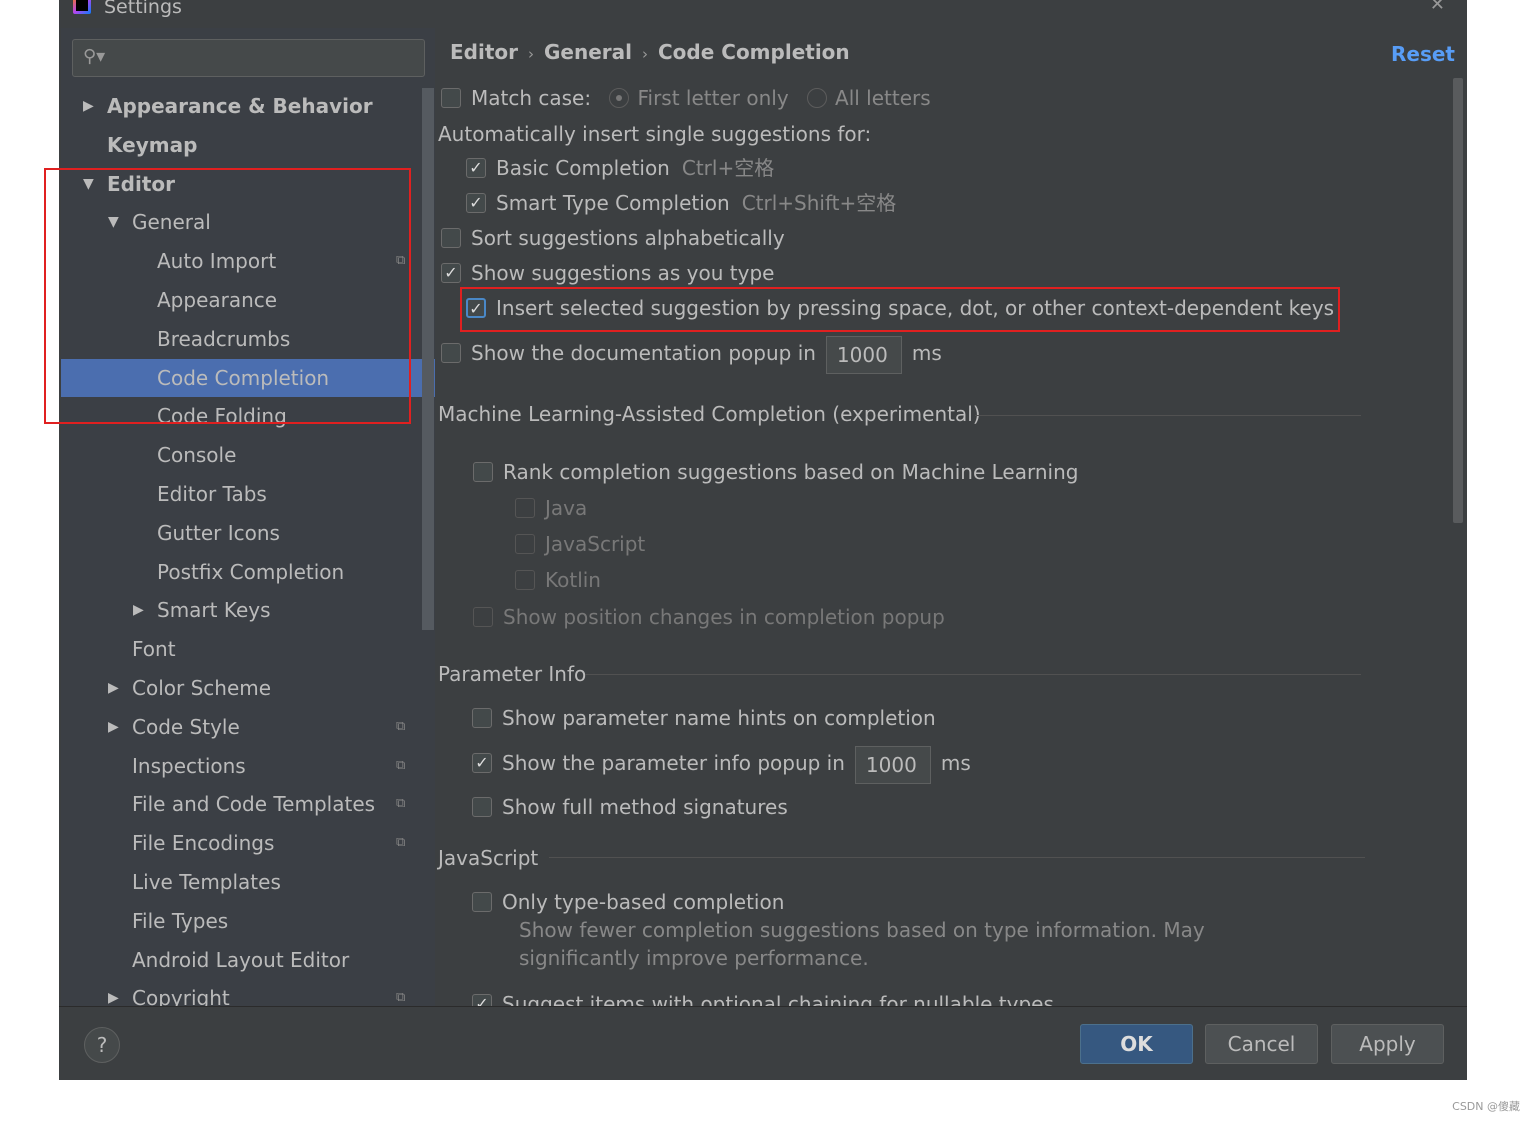 The width and height of the screenshot is (1535, 1121). I want to click on tree-item-android-layout-editor: Android Layout Editor, so click(248, 960).